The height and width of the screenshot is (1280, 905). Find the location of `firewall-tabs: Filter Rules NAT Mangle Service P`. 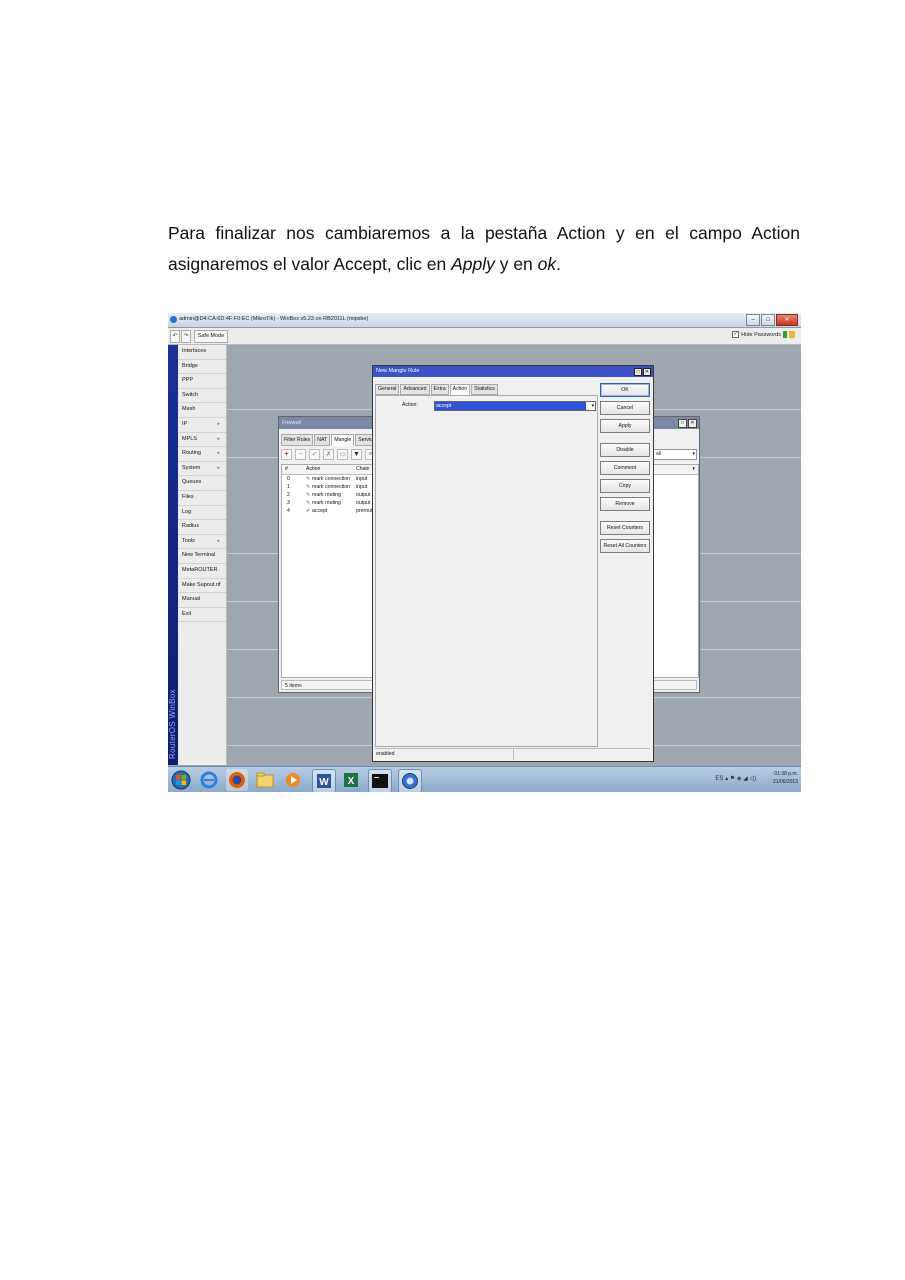

firewall-tabs: Filter Rules NAT Mangle Service P is located at coordinates (332, 440).